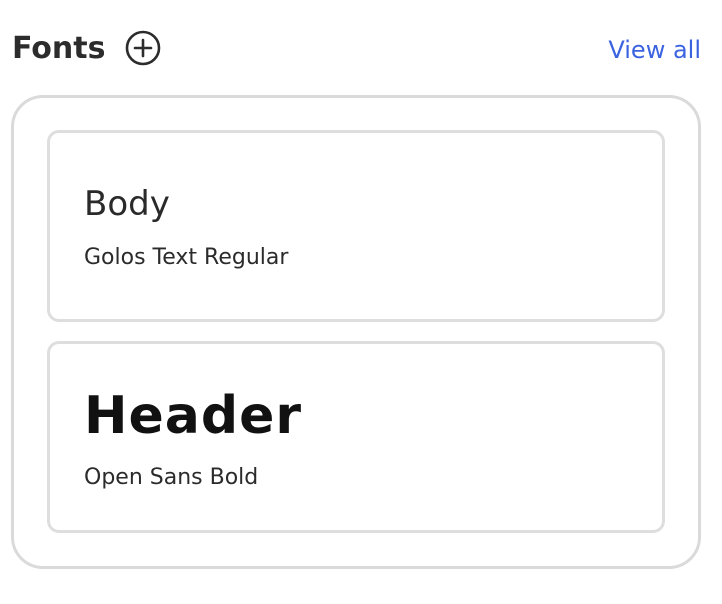 This screenshot has height=604, width=722. I want to click on fonts-section-title: Fonts, so click(59, 48).